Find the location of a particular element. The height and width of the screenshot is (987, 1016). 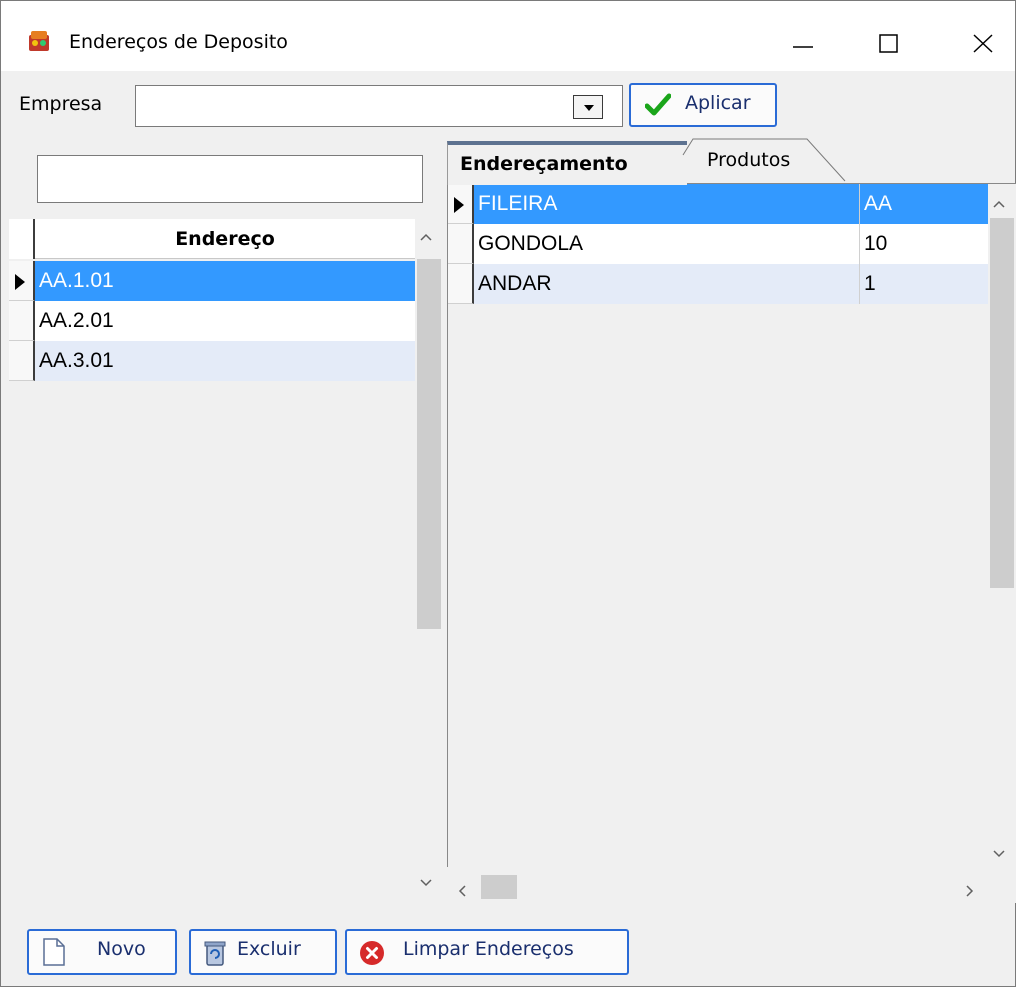

close-icon is located at coordinates (983, 43).